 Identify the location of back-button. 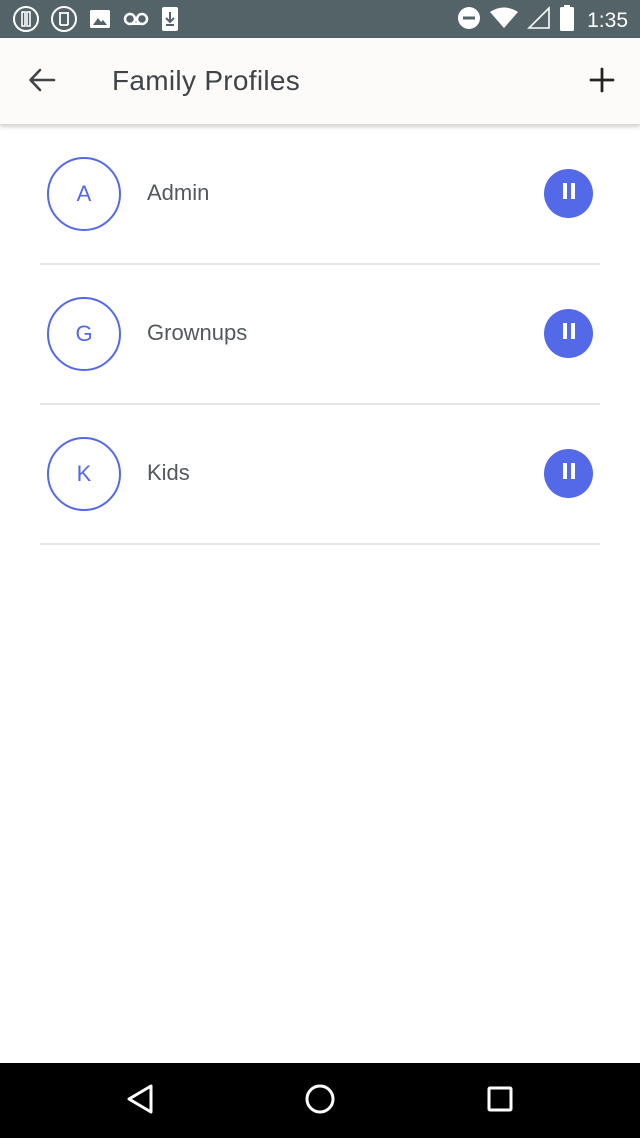
(42, 82).